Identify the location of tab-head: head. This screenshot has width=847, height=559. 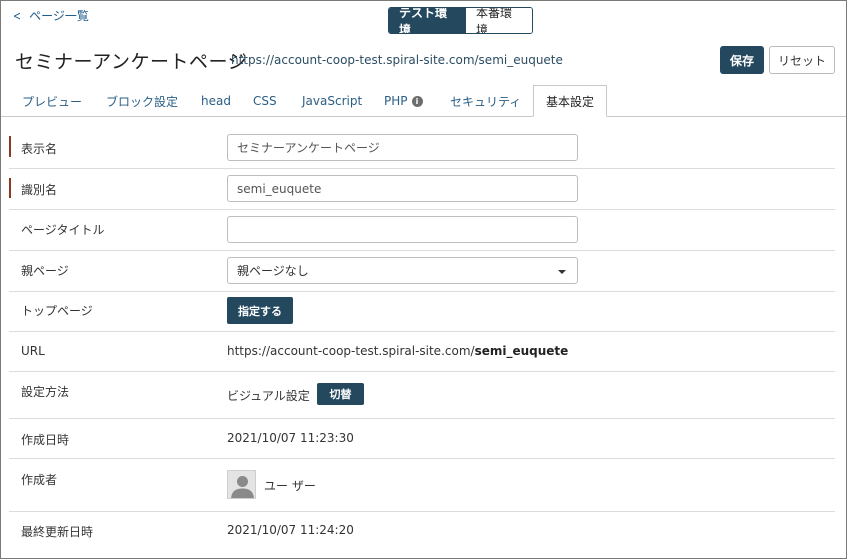
(216, 101).